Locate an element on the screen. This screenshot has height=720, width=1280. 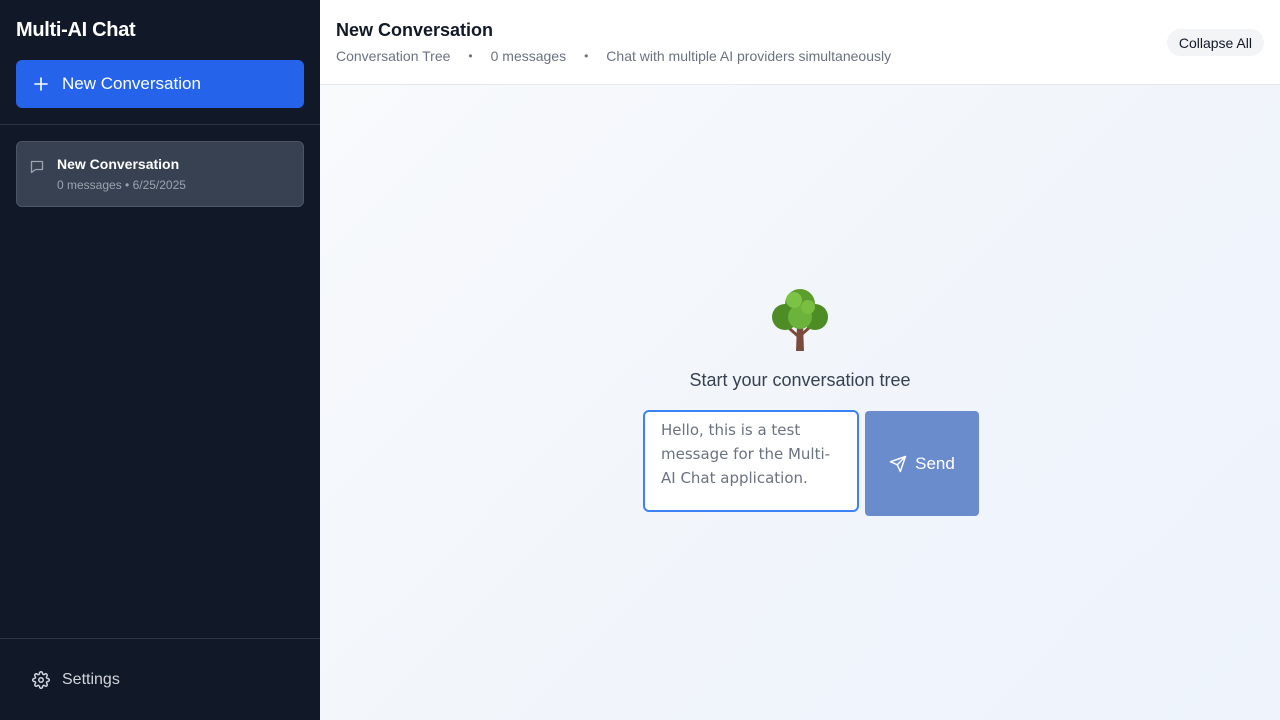
view-label: Conversation Tree is located at coordinates (393, 56).